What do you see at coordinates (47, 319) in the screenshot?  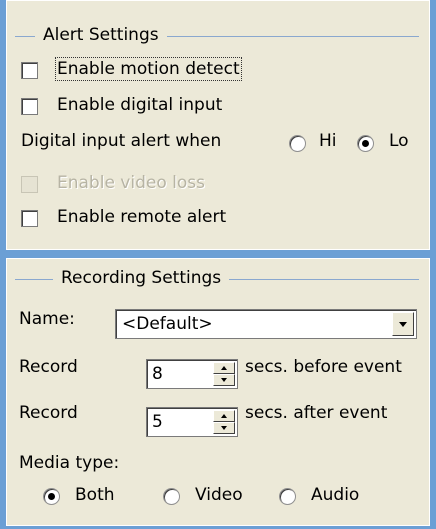 I see `name-label: Name:` at bounding box center [47, 319].